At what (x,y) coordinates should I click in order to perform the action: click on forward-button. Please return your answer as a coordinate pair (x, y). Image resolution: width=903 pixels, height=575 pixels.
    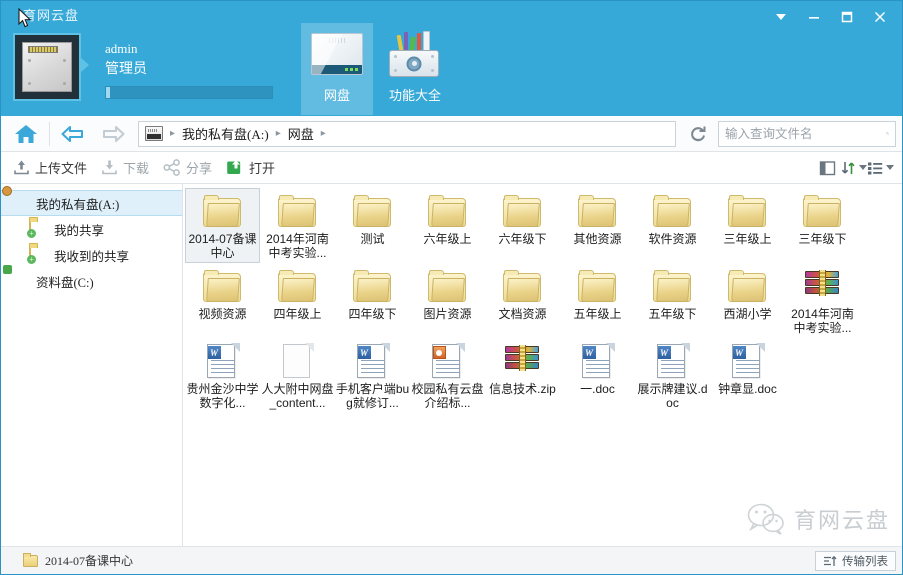
    Looking at the image, I should click on (113, 134).